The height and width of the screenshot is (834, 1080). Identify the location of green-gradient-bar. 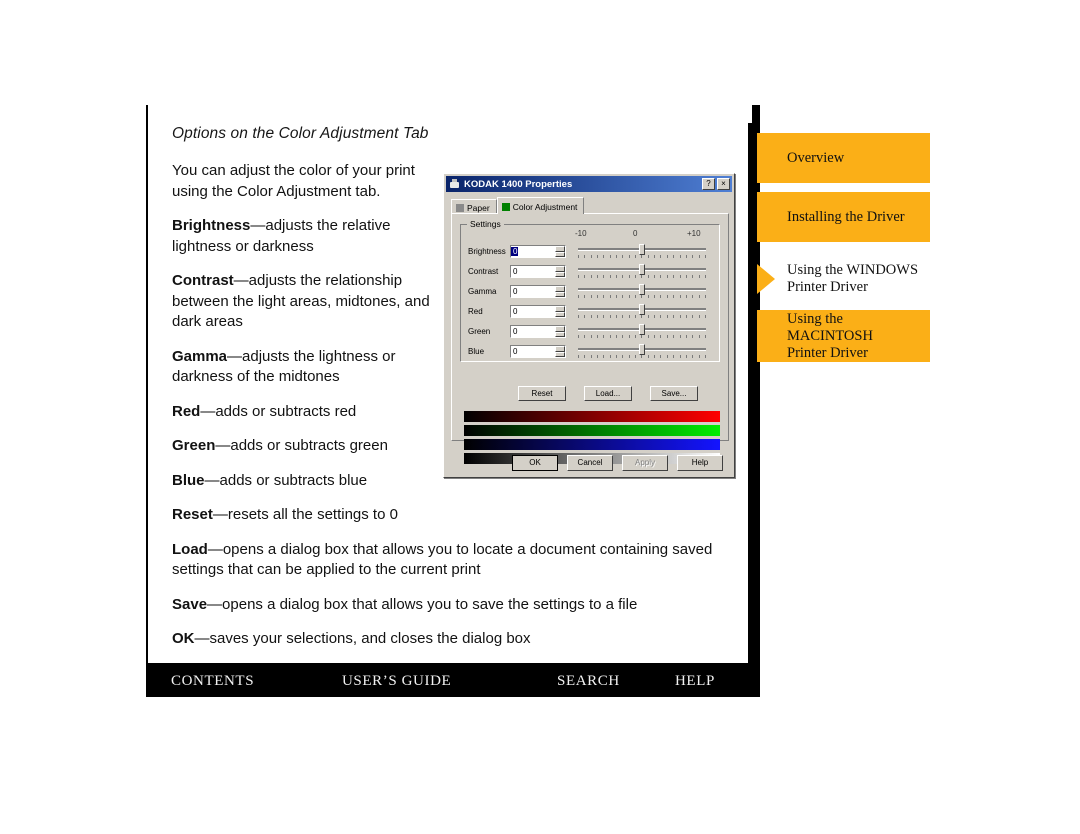
(592, 430).